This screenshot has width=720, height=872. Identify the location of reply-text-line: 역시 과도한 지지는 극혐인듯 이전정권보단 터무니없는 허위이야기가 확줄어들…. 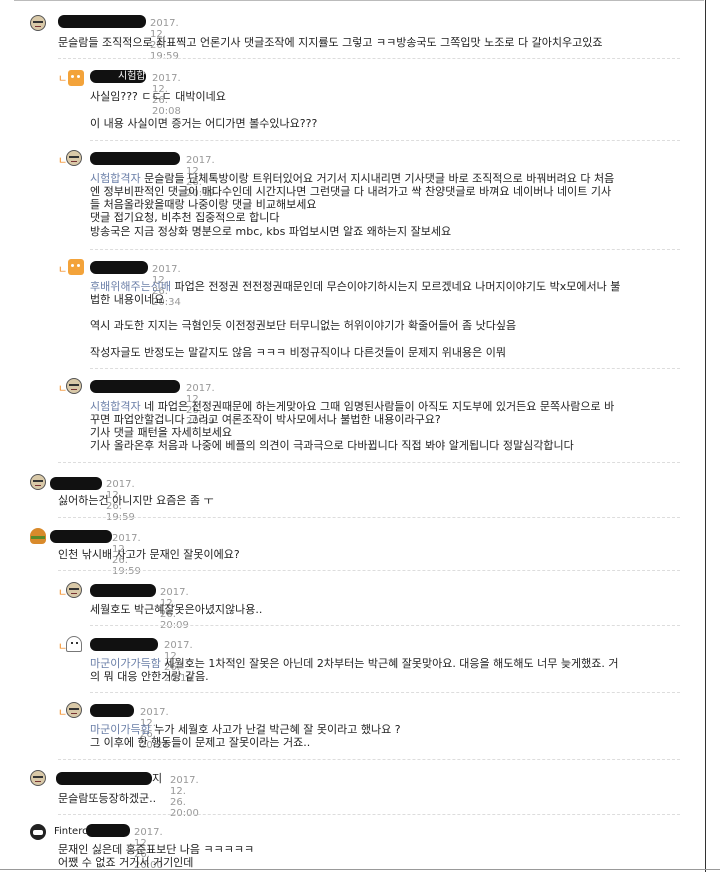
(303, 325).